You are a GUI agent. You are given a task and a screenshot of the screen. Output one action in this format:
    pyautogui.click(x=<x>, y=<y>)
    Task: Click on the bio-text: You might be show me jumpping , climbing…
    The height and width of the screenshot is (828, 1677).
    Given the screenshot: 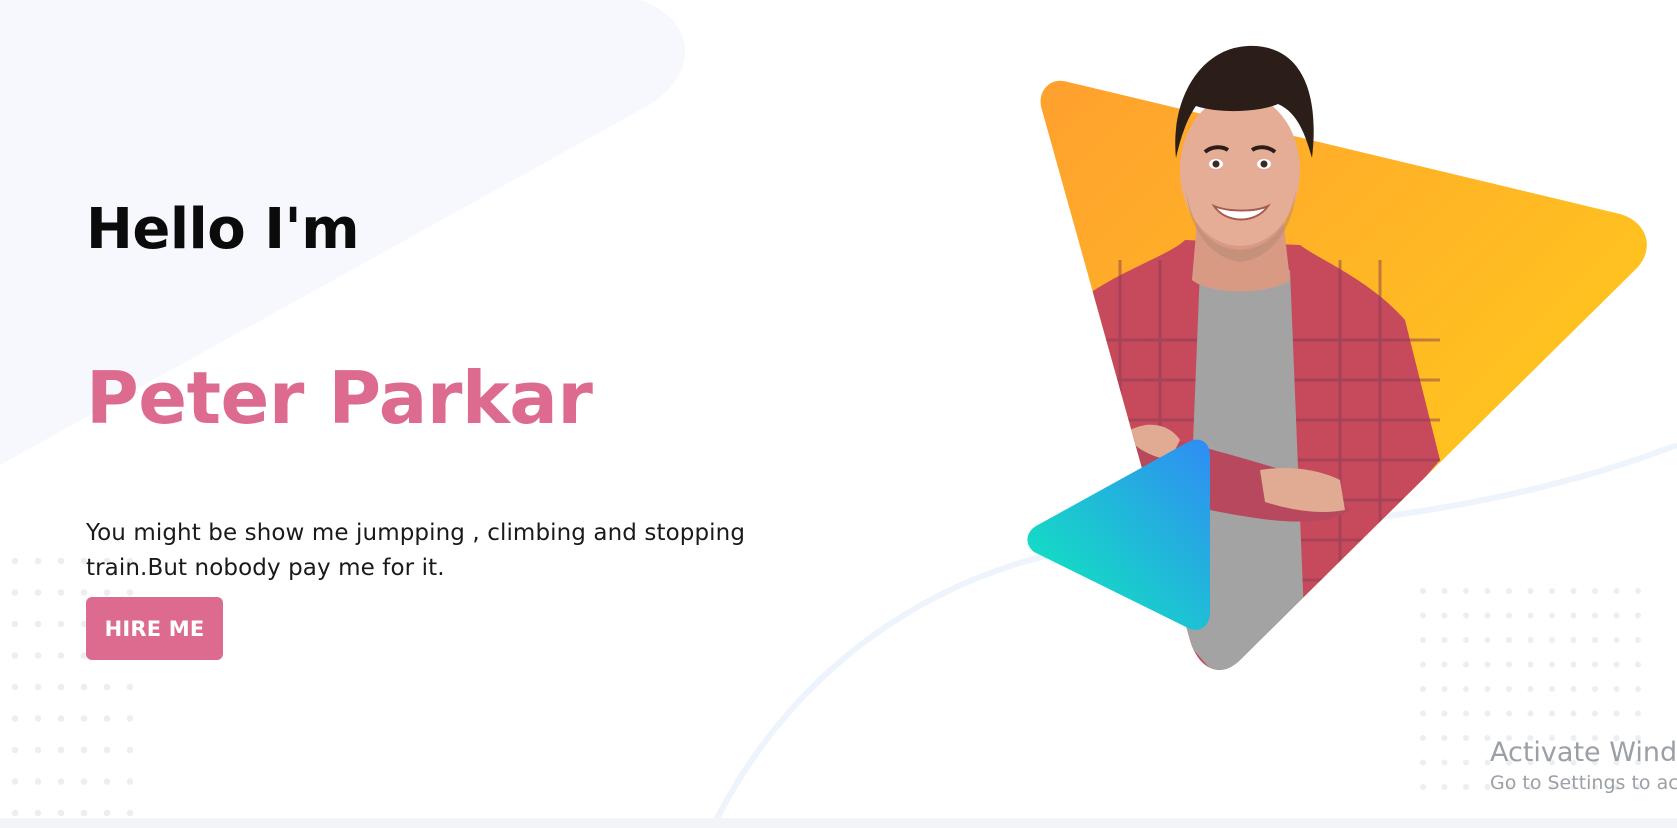 What is the action you would take?
    pyautogui.click(x=416, y=550)
    